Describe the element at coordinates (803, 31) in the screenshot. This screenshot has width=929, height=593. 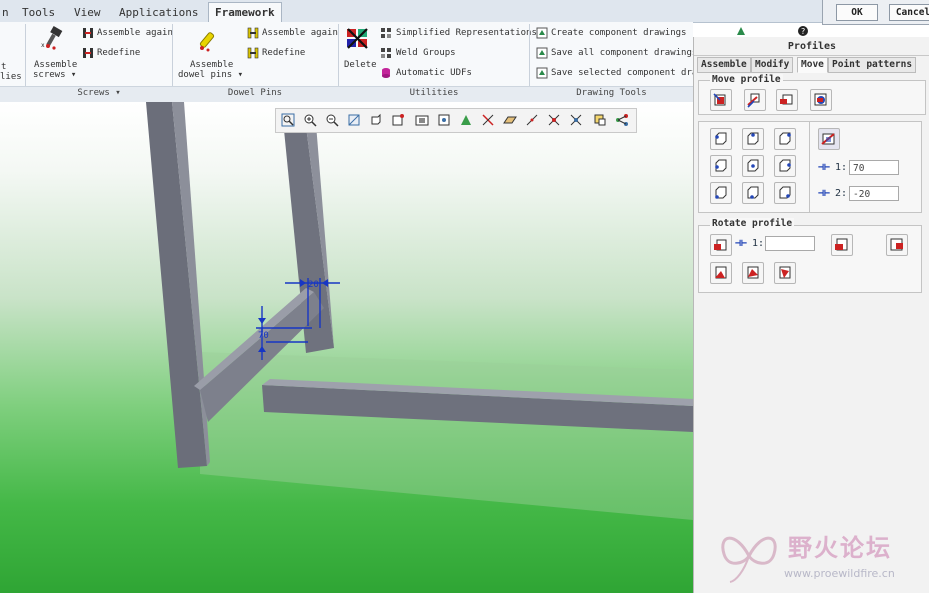
I see `help-icon: ?` at that location.